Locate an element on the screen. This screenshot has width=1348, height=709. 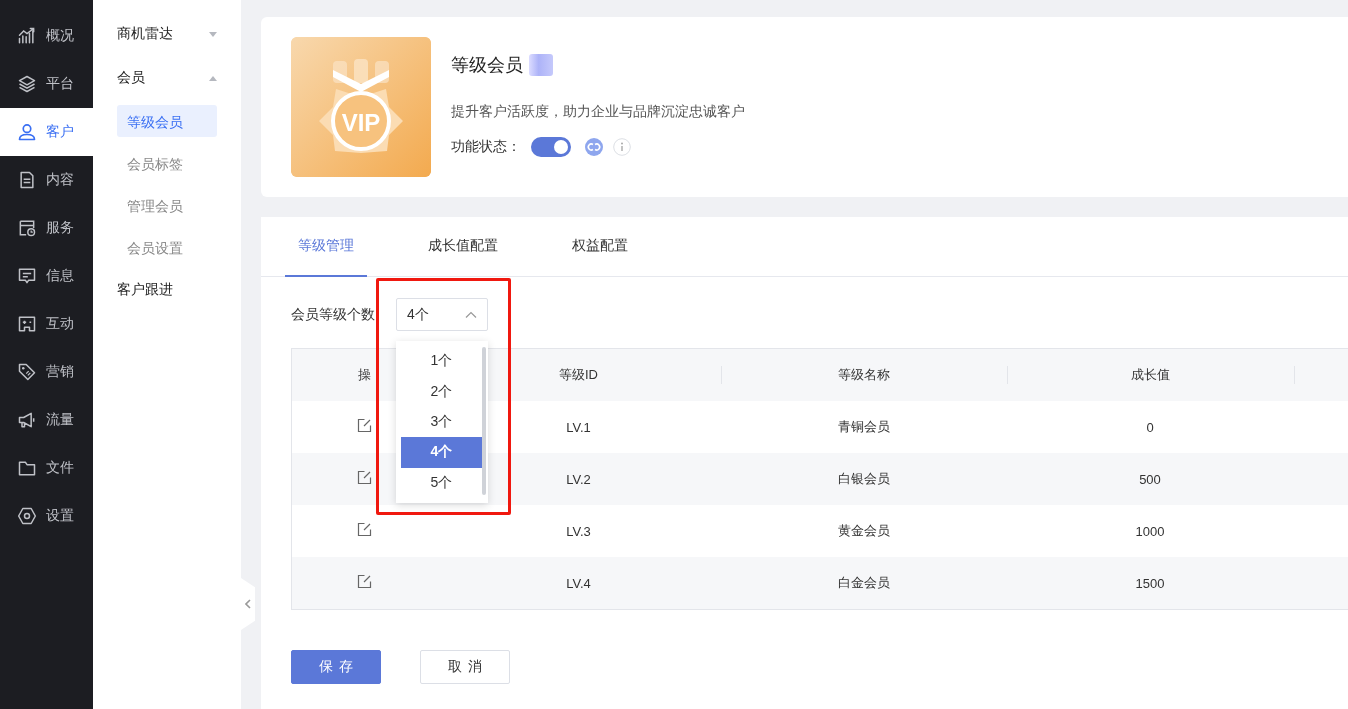
table-cell: 青铜会员 is located at coordinates (863, 427).